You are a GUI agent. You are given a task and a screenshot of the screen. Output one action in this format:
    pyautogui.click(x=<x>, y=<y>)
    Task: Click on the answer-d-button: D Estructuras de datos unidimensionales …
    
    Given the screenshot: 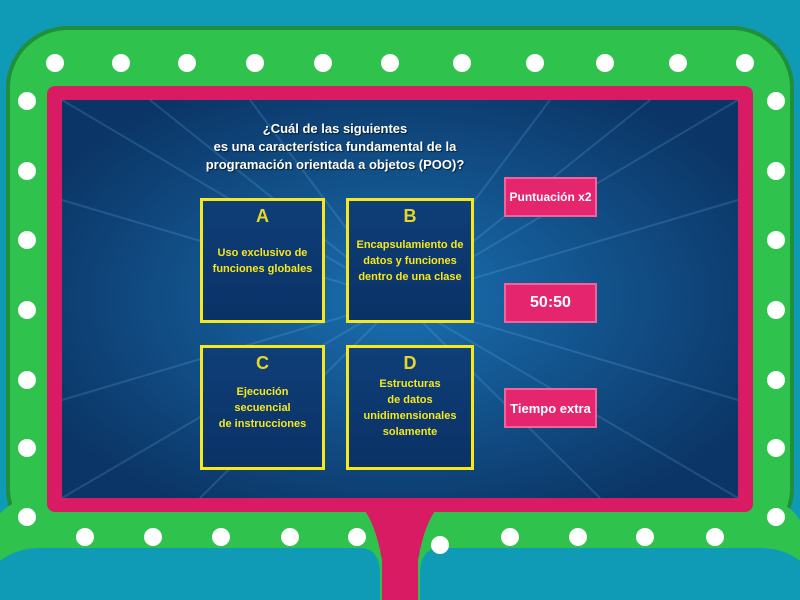 What is the action you would take?
    pyautogui.click(x=410, y=407)
    